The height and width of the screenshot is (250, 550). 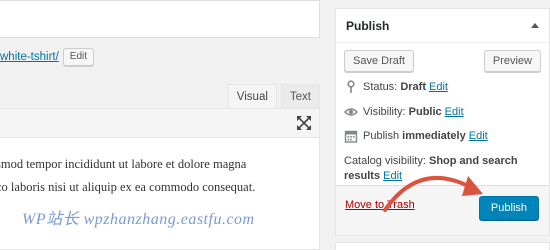 I want to click on editor-tabs: Visual Text, so click(x=272, y=96).